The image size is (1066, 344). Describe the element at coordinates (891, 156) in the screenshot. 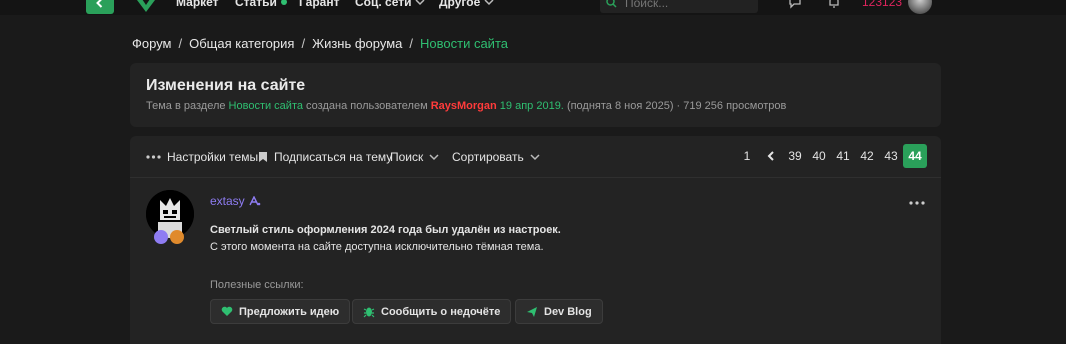

I see `page-link: 43` at that location.